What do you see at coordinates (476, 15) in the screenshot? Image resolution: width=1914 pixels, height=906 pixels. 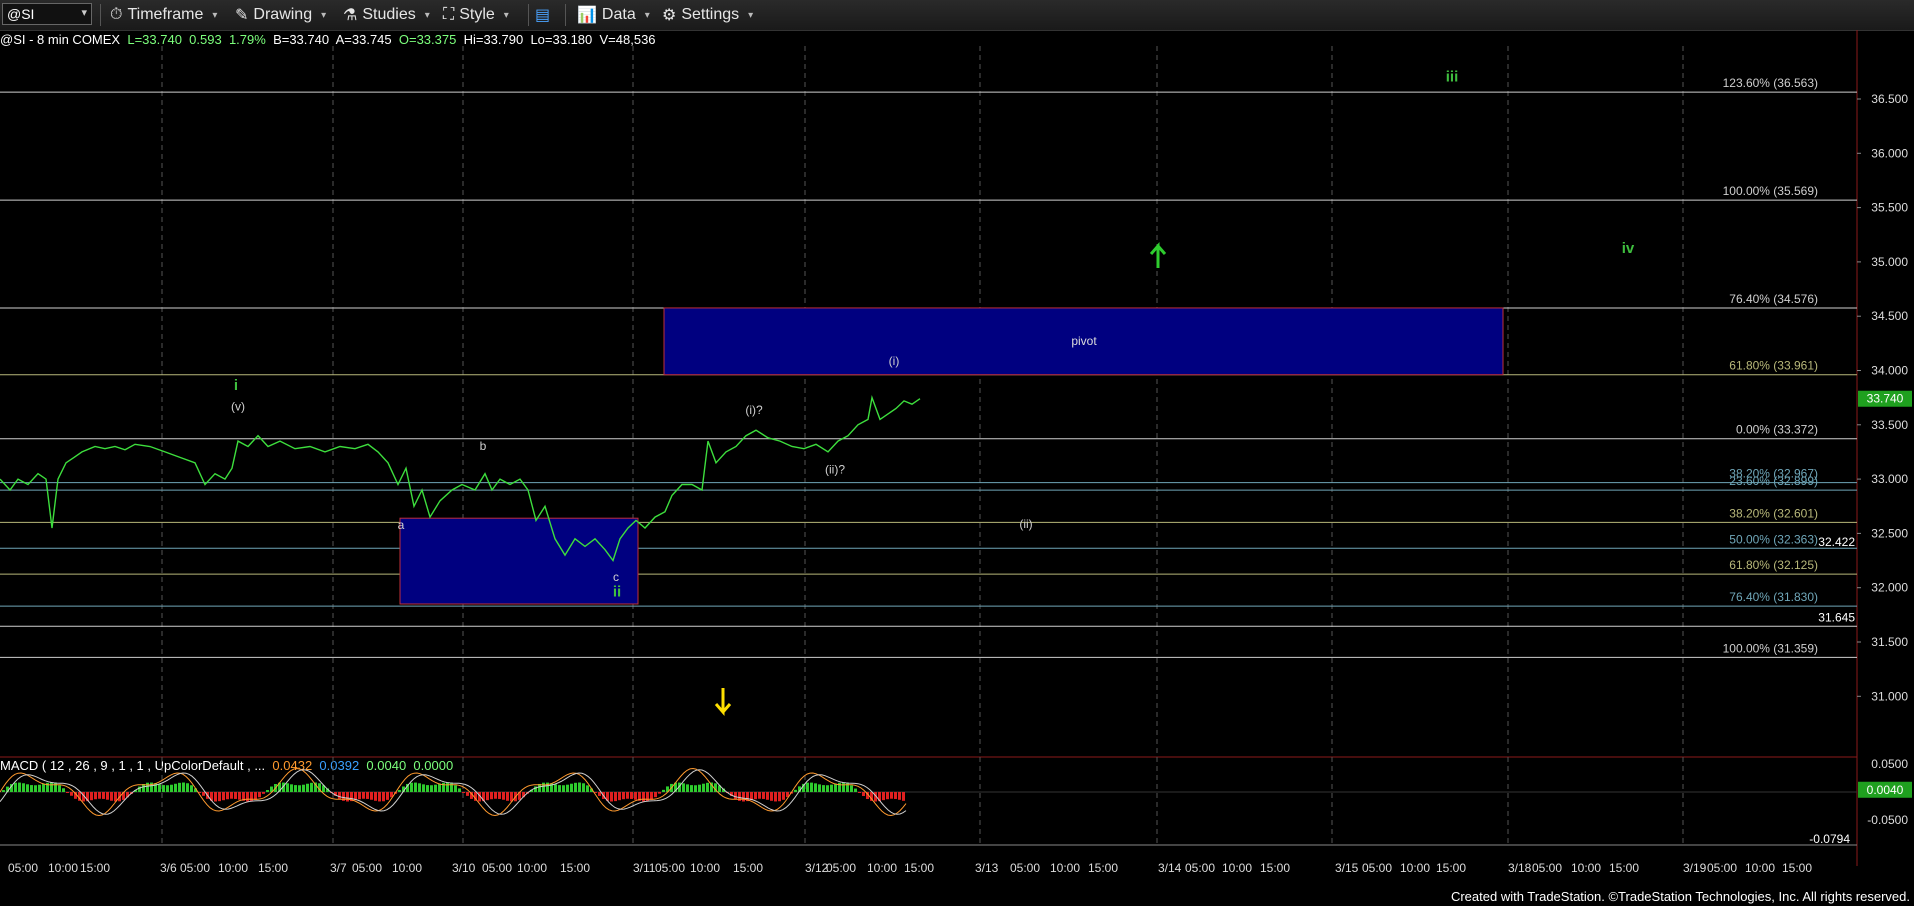 I see `style-menu: ⛶ Style ▾` at bounding box center [476, 15].